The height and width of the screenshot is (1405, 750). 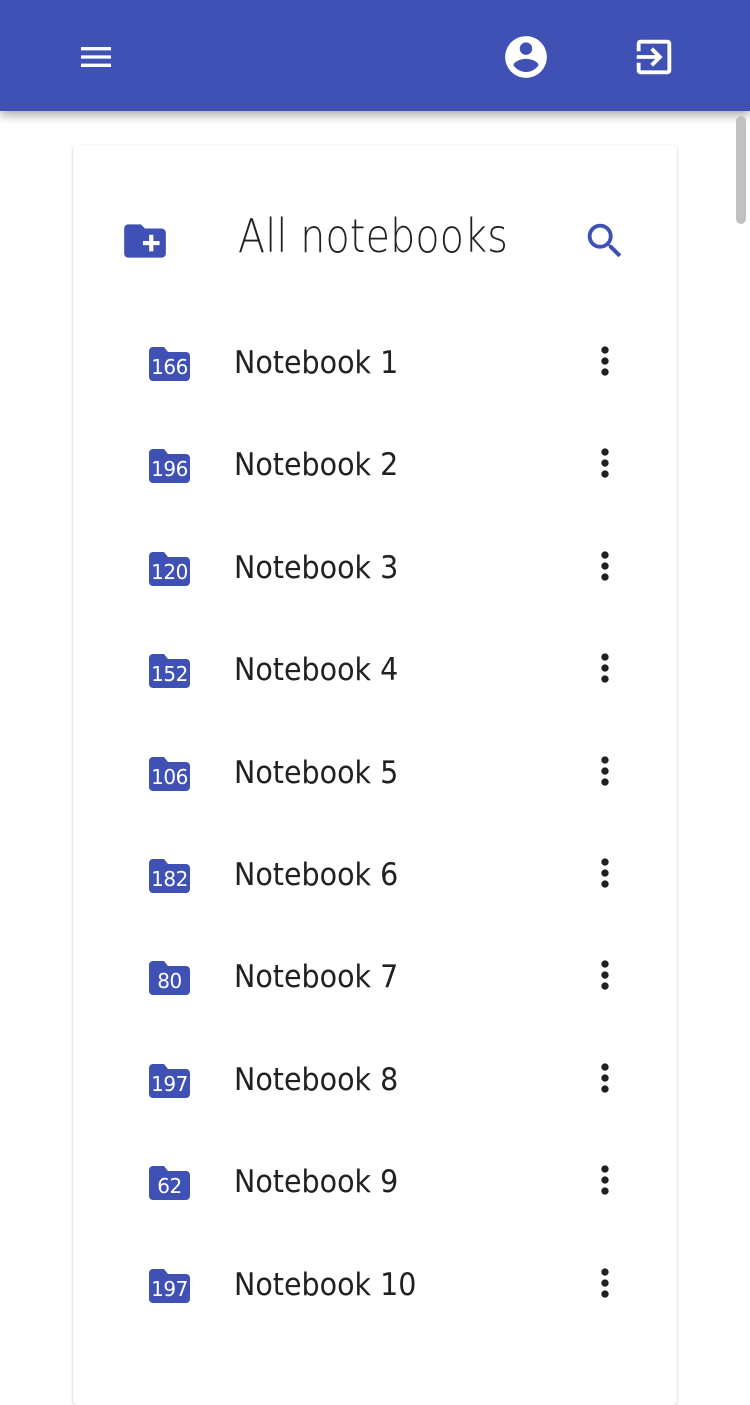 What do you see at coordinates (169, 571) in the screenshot?
I see `note-count-badge: 120` at bounding box center [169, 571].